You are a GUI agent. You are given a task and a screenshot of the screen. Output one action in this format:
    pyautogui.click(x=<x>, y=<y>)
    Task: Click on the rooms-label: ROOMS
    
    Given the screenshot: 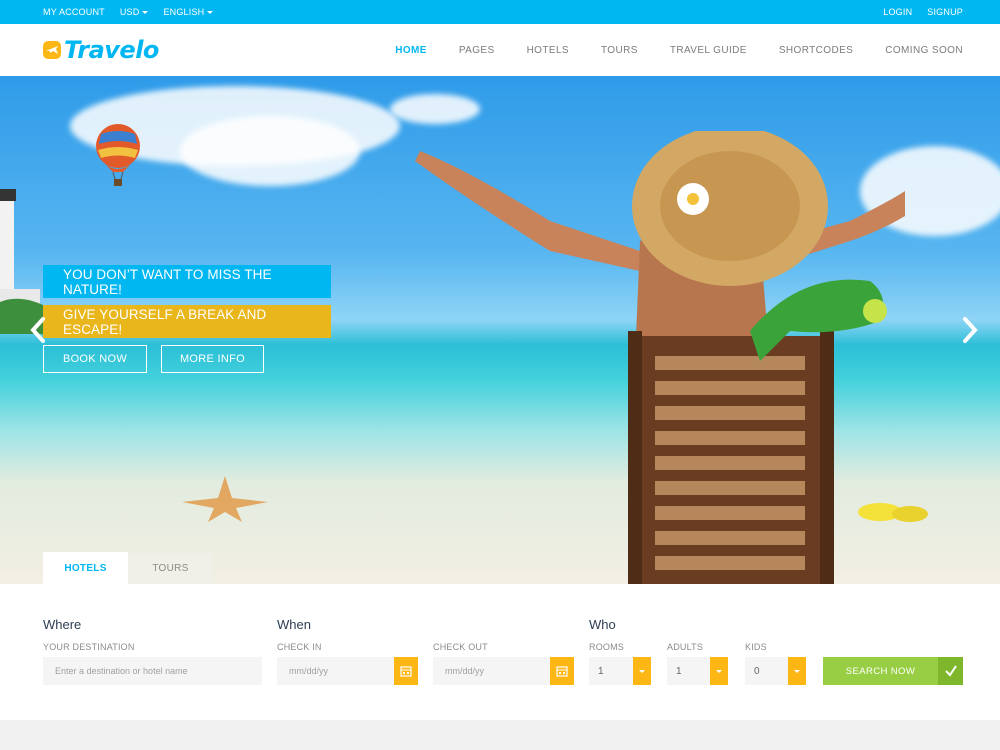 What is the action you would take?
    pyautogui.click(x=607, y=647)
    